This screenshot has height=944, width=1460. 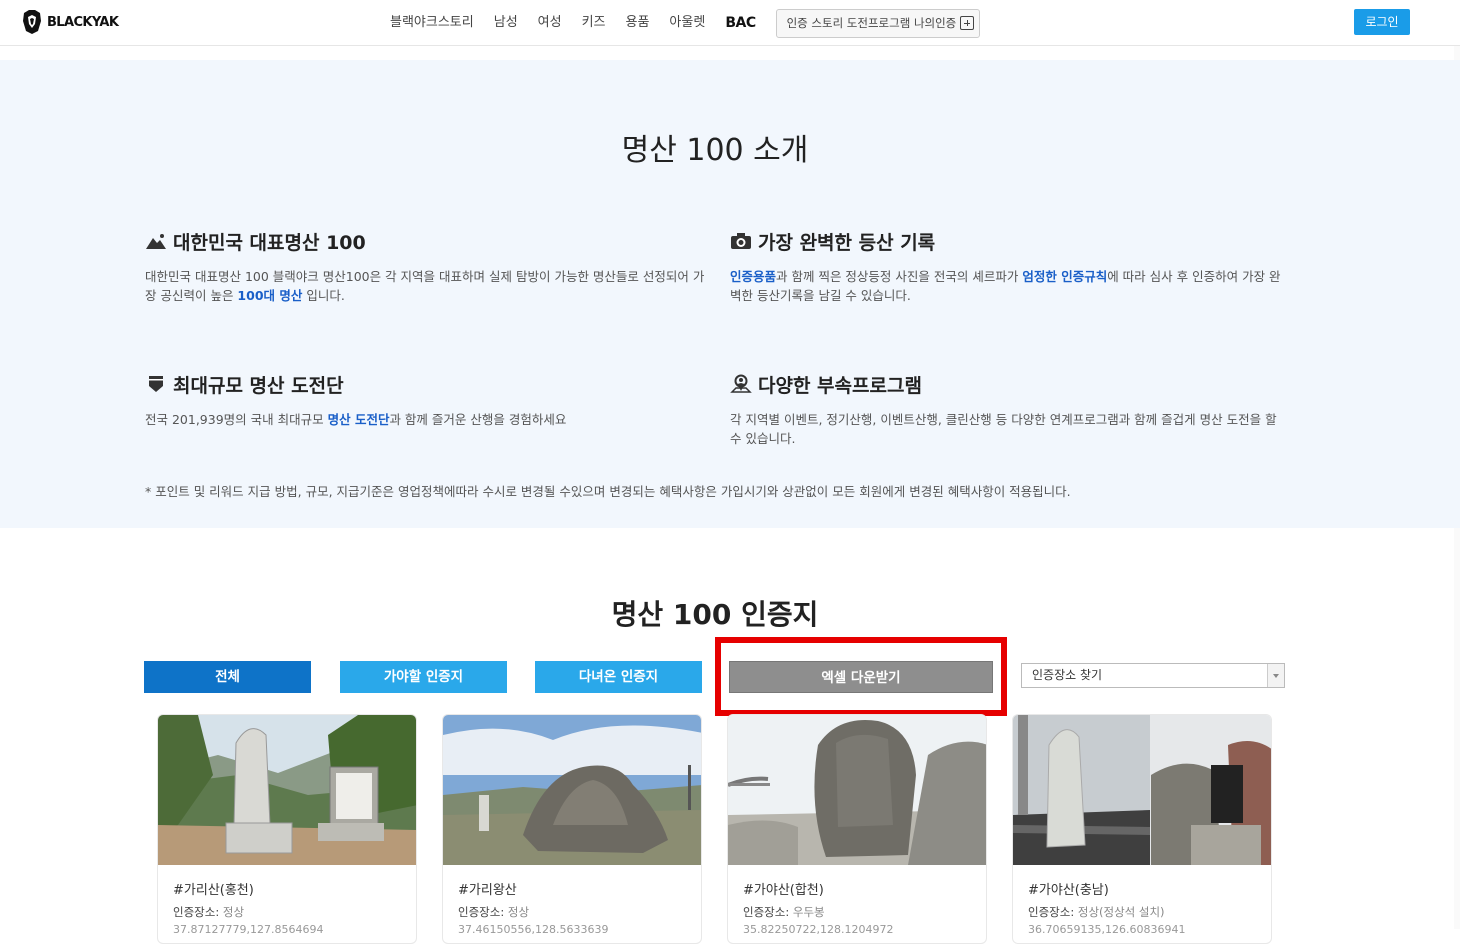 What do you see at coordinates (1121, 912) in the screenshot?
I see `card-location-value: 정상(정상석 설치)` at bounding box center [1121, 912].